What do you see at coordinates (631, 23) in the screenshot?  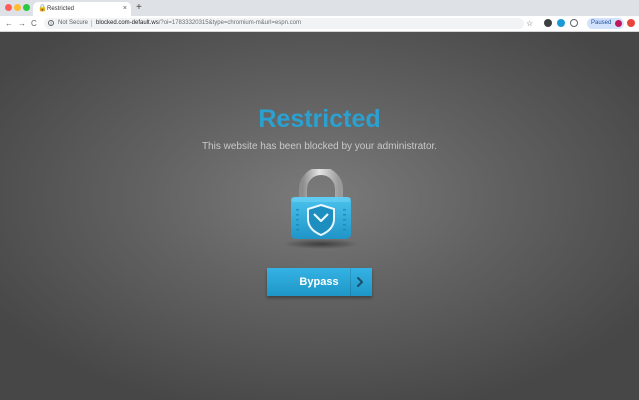 I see `browser-menu-icon` at bounding box center [631, 23].